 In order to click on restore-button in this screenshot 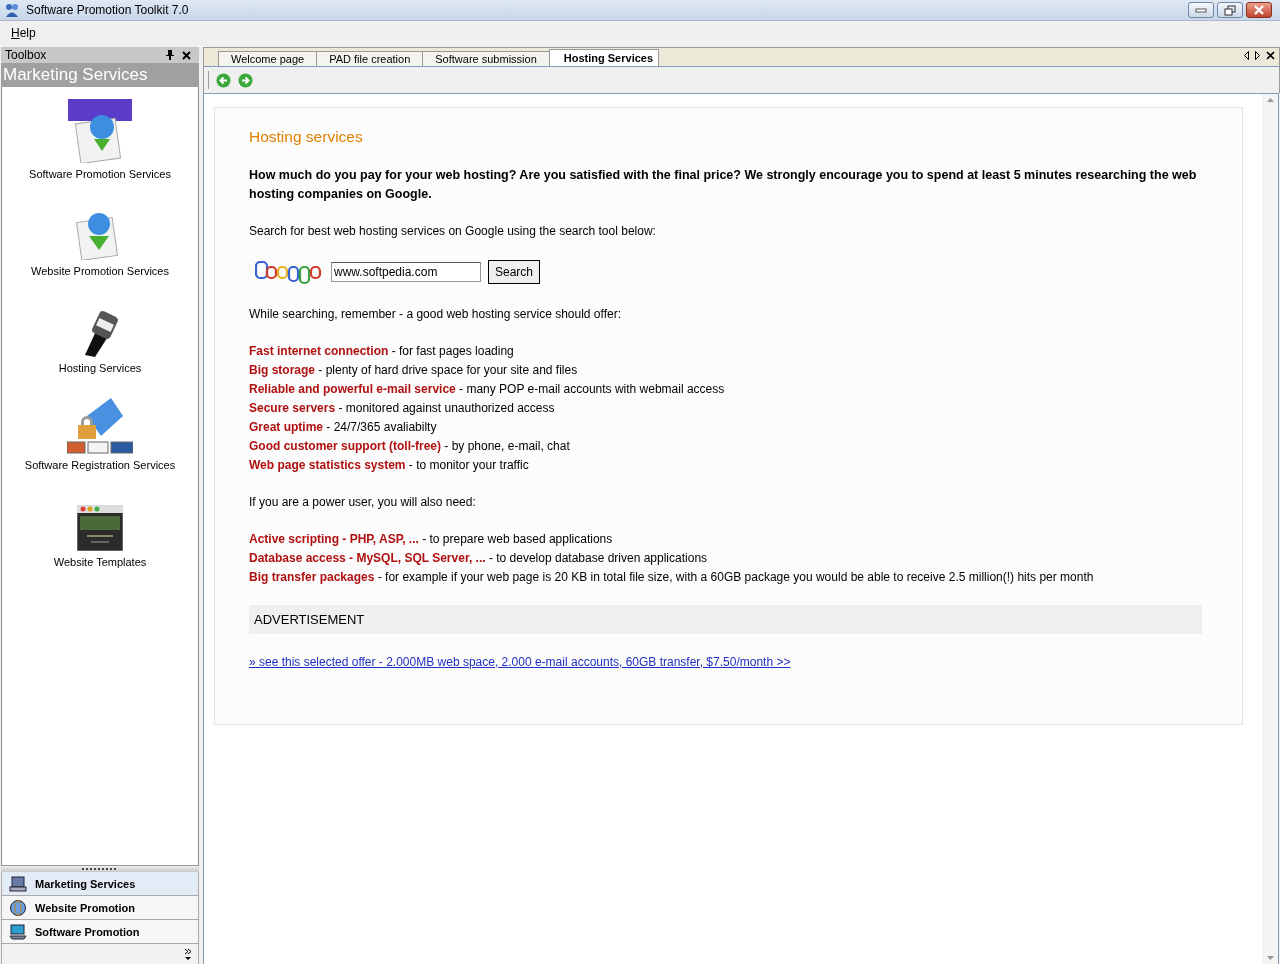, I will do `click(1230, 10)`.